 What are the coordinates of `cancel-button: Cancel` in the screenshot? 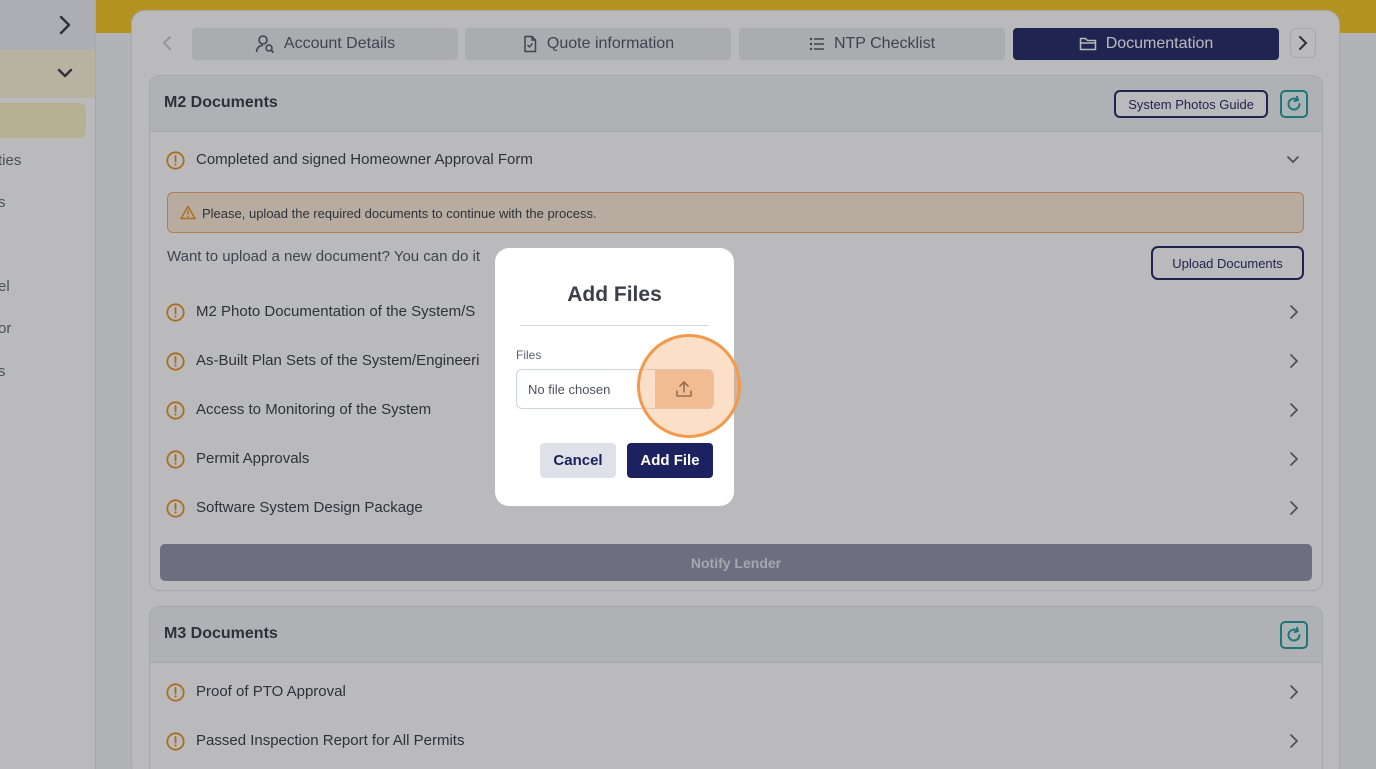 It's located at (578, 460).